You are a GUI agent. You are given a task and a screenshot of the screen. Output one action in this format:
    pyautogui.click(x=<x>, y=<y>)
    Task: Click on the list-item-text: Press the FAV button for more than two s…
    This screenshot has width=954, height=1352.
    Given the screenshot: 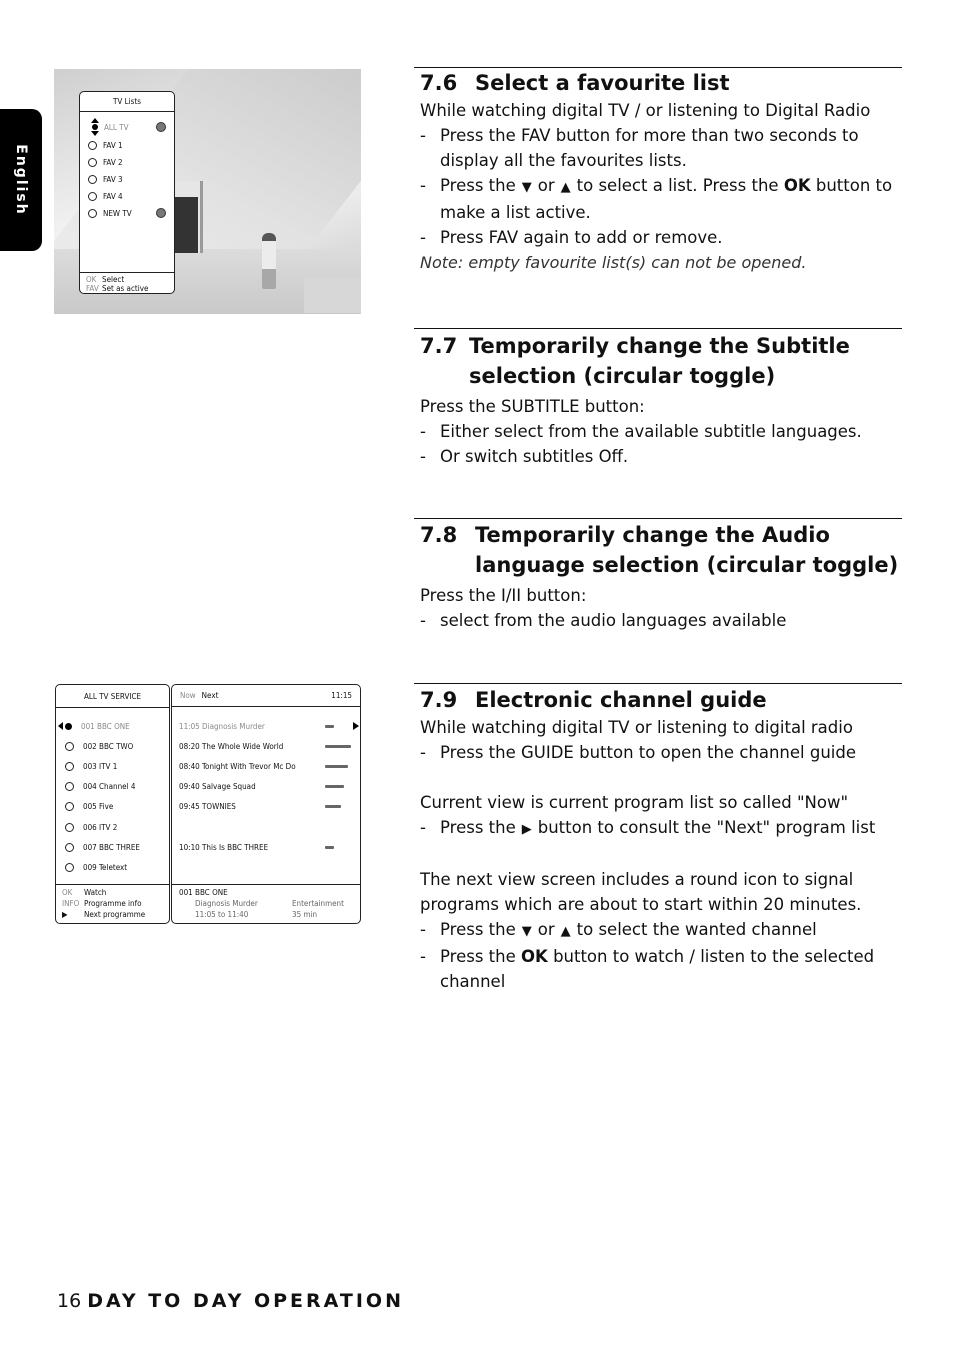 What is the action you would take?
    pyautogui.click(x=649, y=148)
    